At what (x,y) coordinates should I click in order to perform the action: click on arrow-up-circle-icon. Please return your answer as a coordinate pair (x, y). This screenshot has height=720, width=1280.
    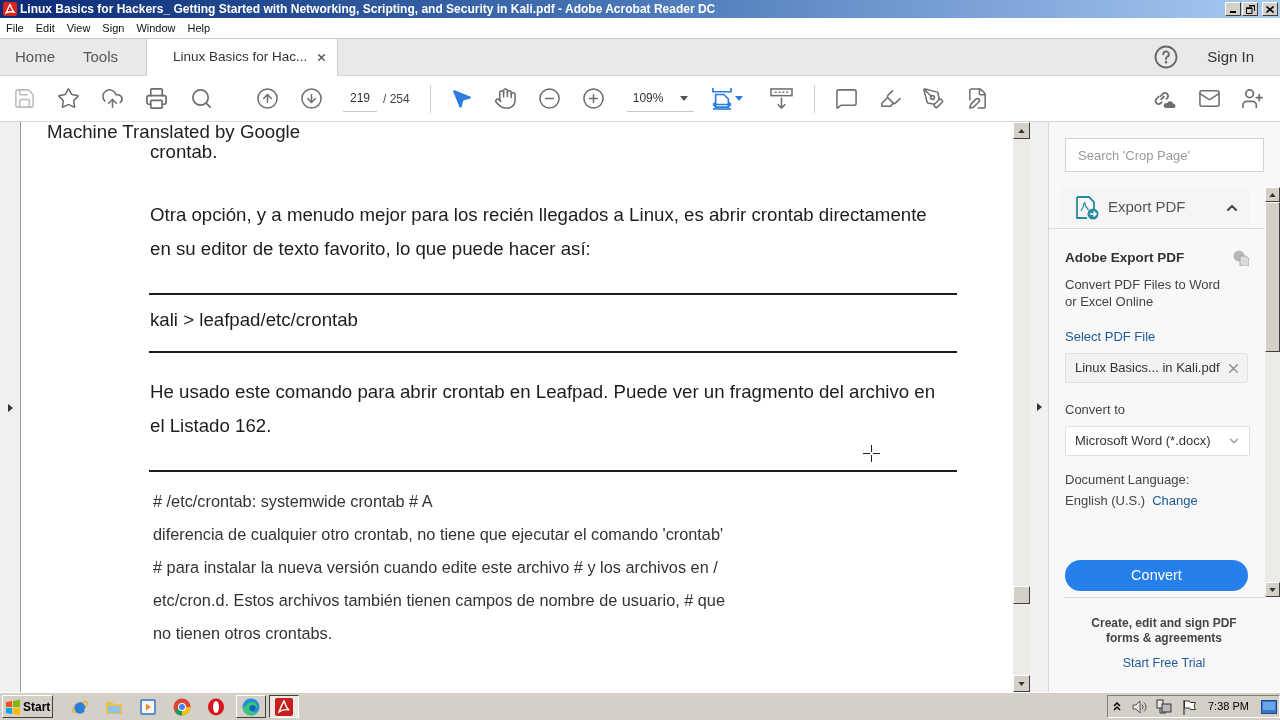
    Looking at the image, I should click on (267, 98).